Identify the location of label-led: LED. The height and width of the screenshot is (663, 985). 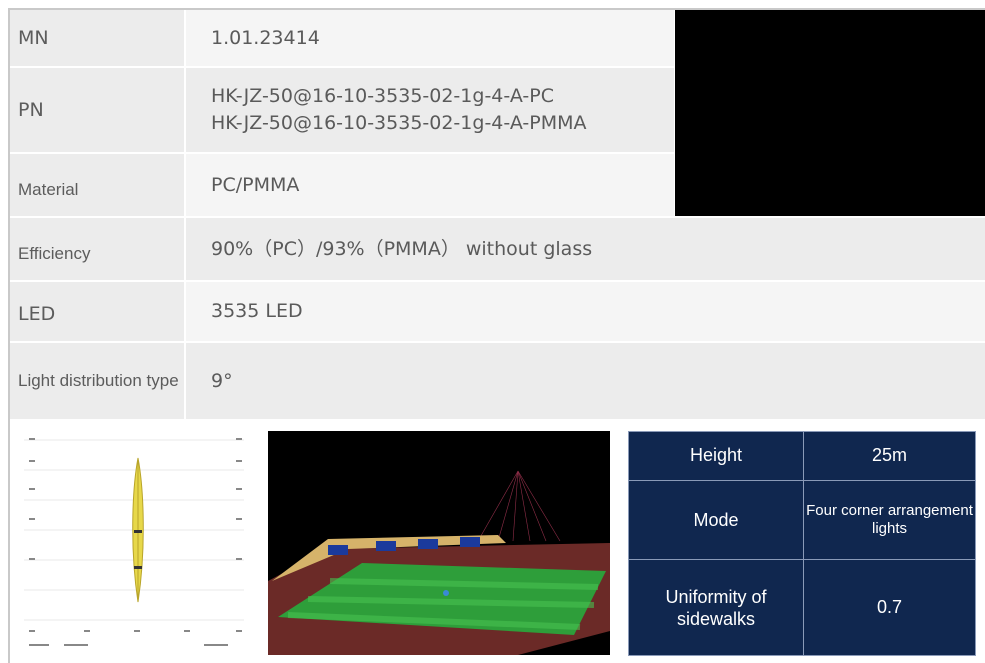
(97, 311).